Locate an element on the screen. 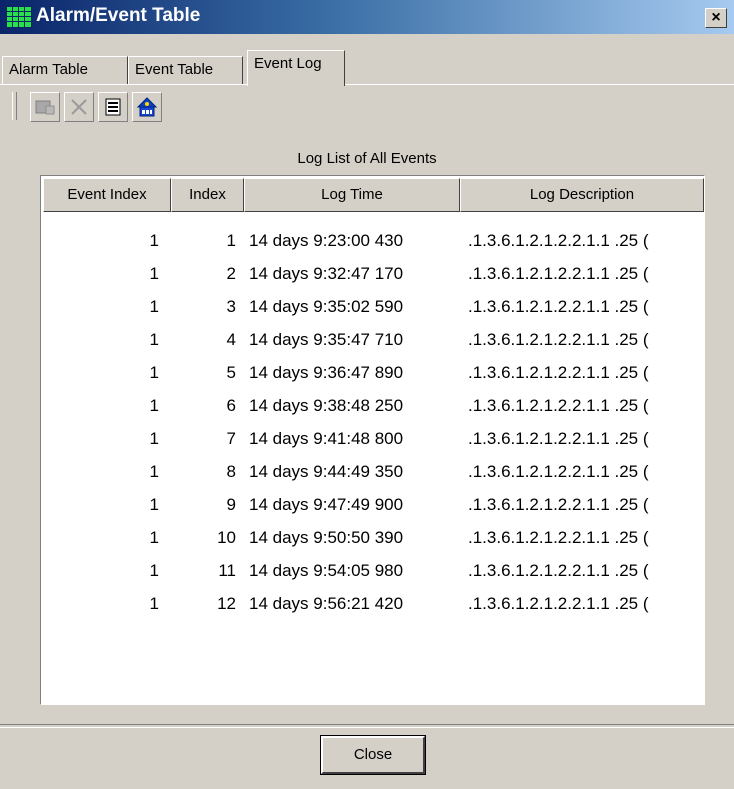  cell-index: 11 is located at coordinates (227, 570).